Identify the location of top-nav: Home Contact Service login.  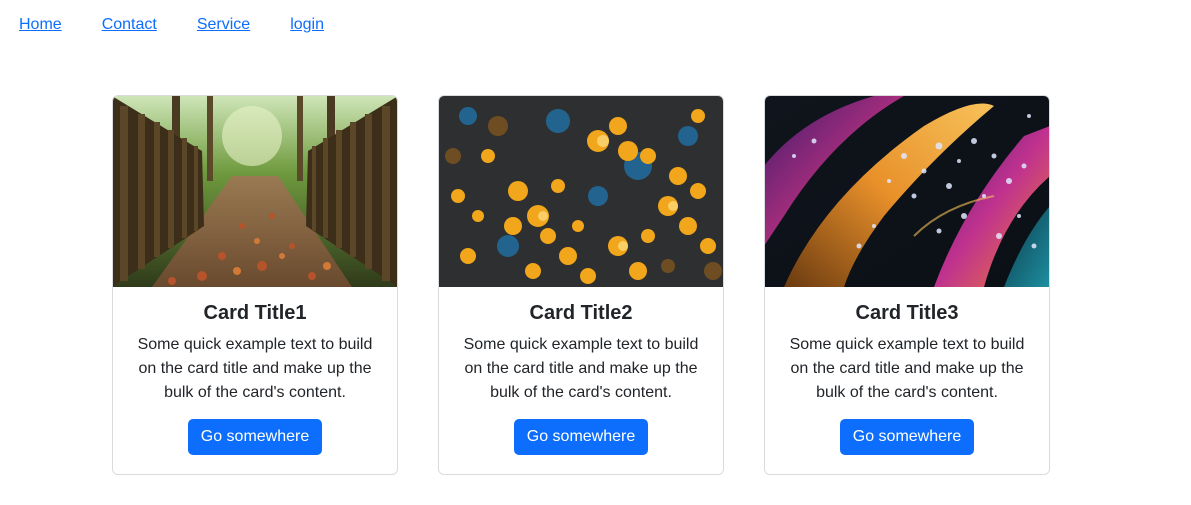
(171, 25).